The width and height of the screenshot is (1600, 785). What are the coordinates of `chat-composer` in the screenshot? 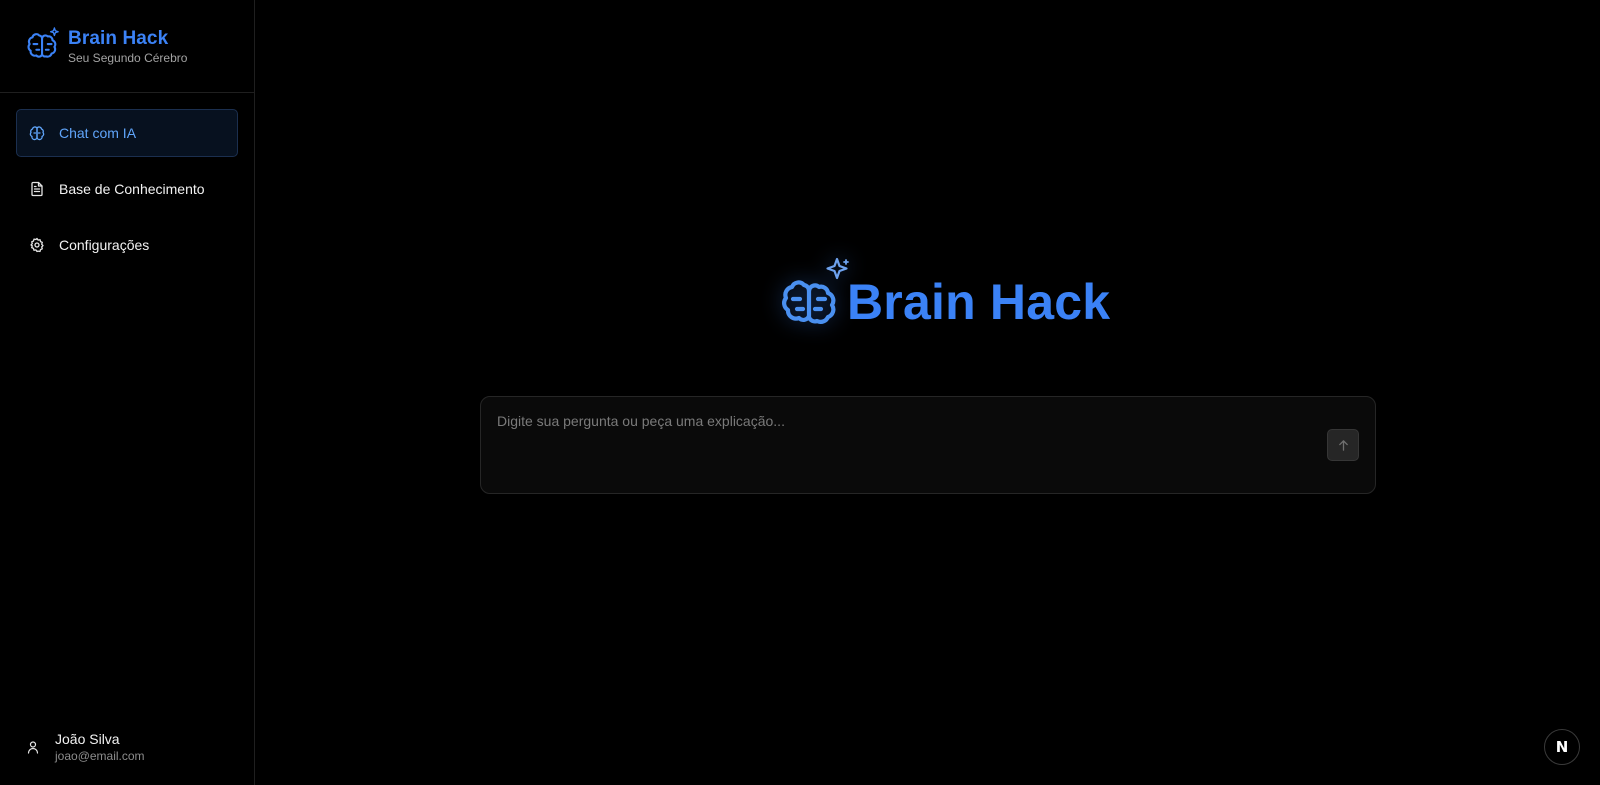 It's located at (928, 445).